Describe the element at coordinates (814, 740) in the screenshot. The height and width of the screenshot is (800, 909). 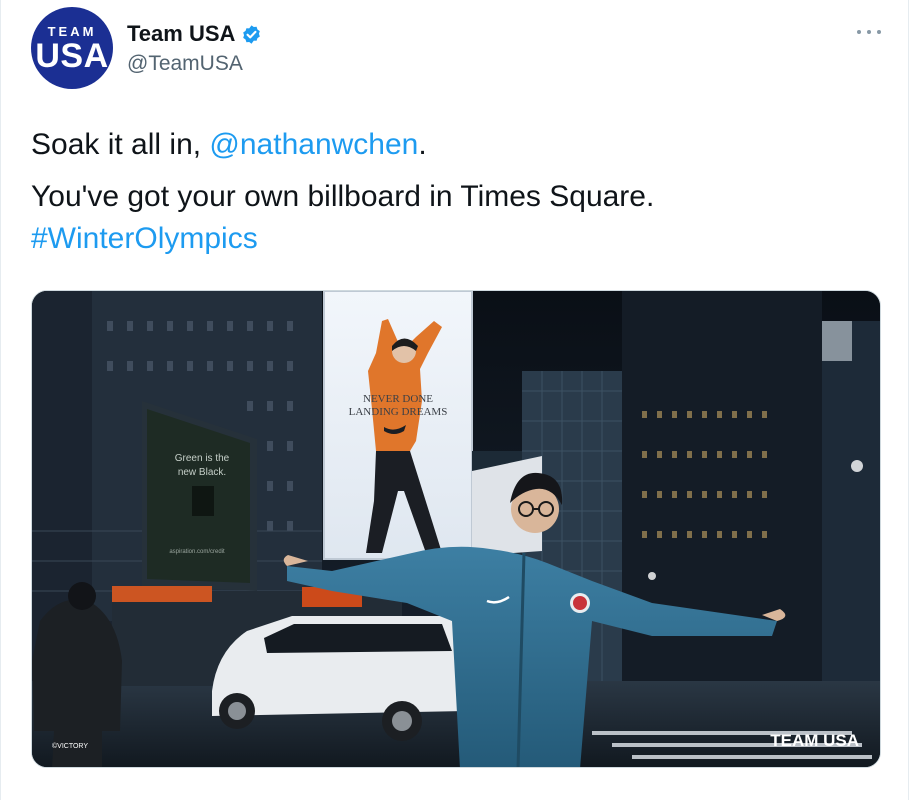
I see `team-usa-watermark: TEAM USA` at that location.